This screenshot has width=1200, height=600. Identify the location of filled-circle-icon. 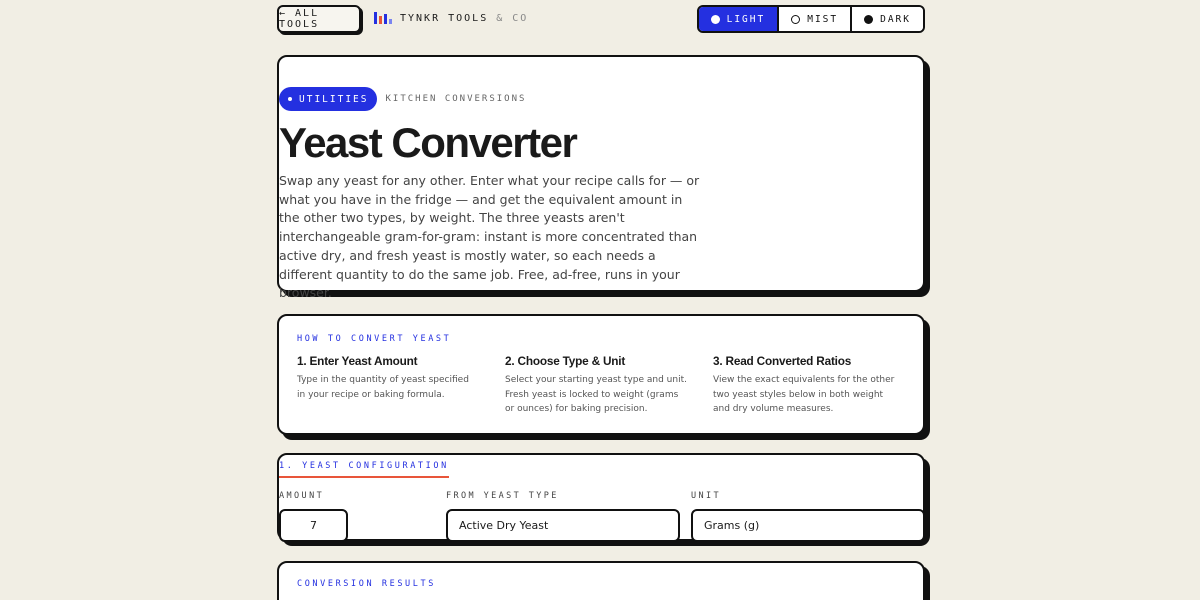
(715, 19).